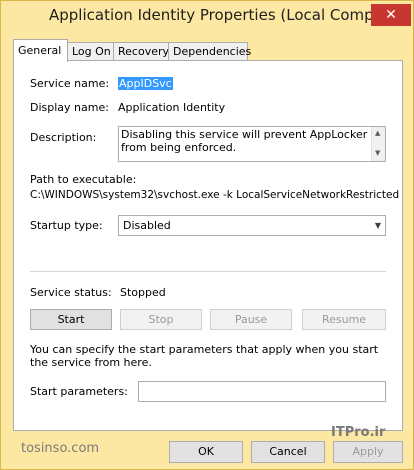 Image resolution: width=414 pixels, height=470 pixels. I want to click on close-button: ✕, so click(391, 15).